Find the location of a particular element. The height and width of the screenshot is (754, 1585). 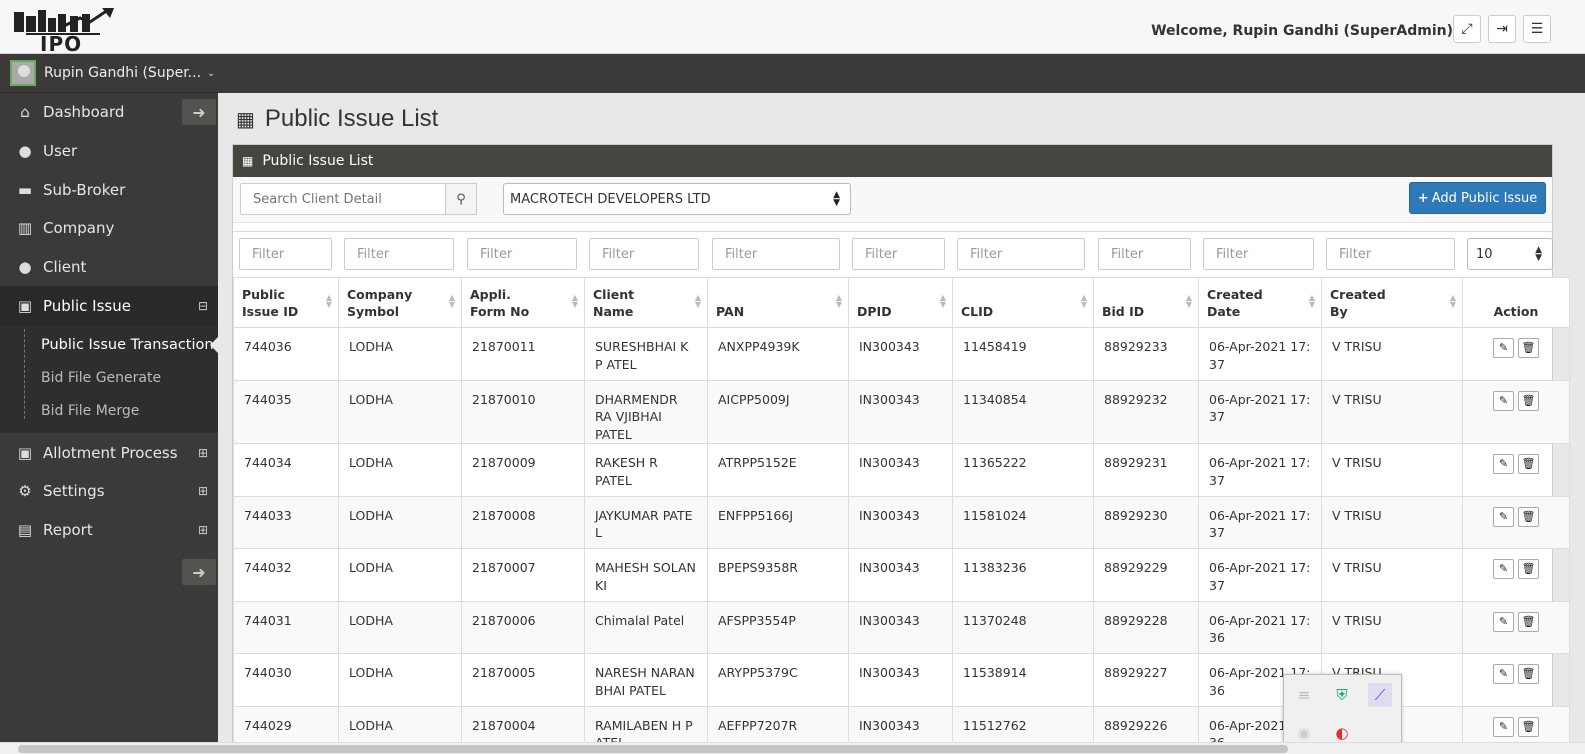

app-logo: IPO is located at coordinates (64, 31).